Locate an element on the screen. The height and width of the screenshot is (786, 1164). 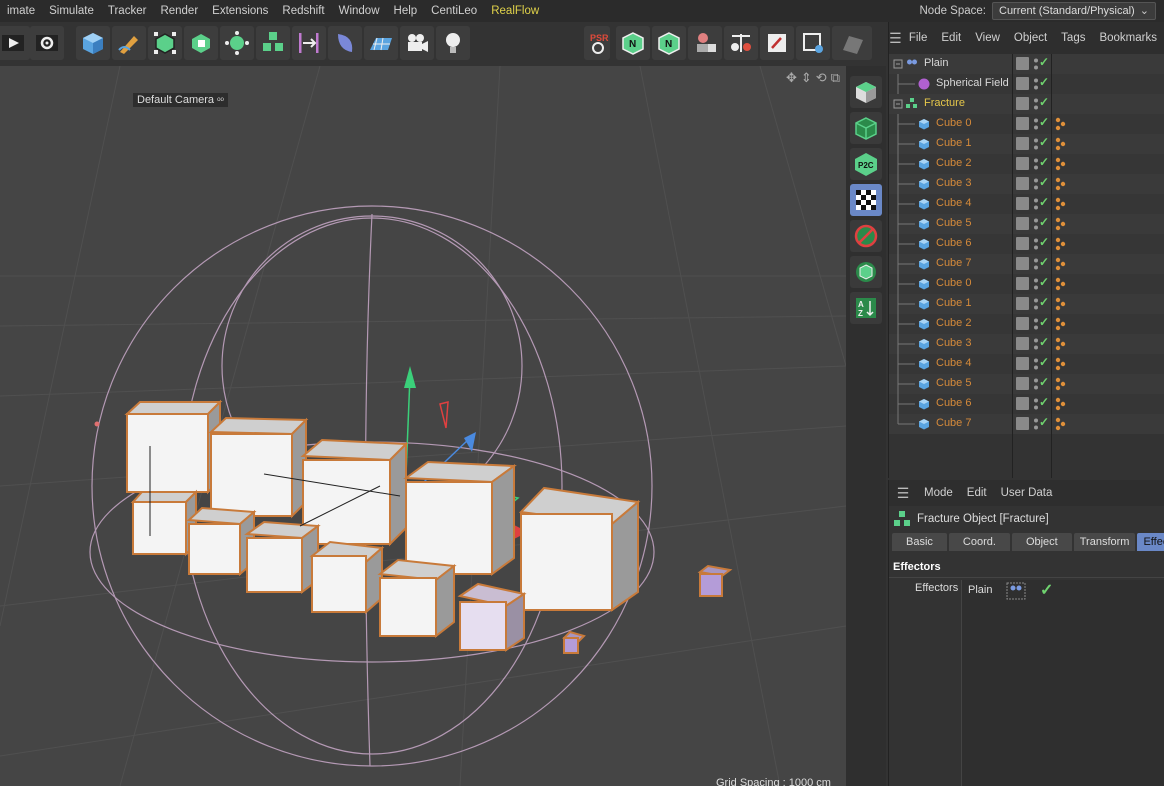
node-icon: N is located at coordinates (633, 43).